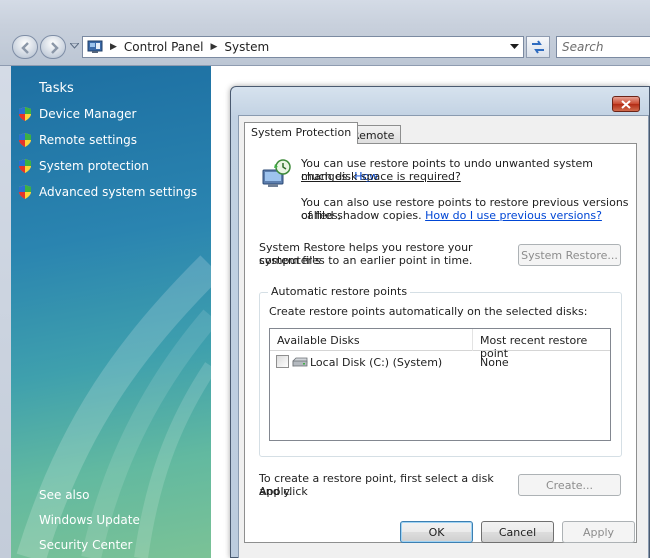 This screenshot has height=558, width=650. What do you see at coordinates (436, 532) in the screenshot?
I see `ok-button: OK` at bounding box center [436, 532].